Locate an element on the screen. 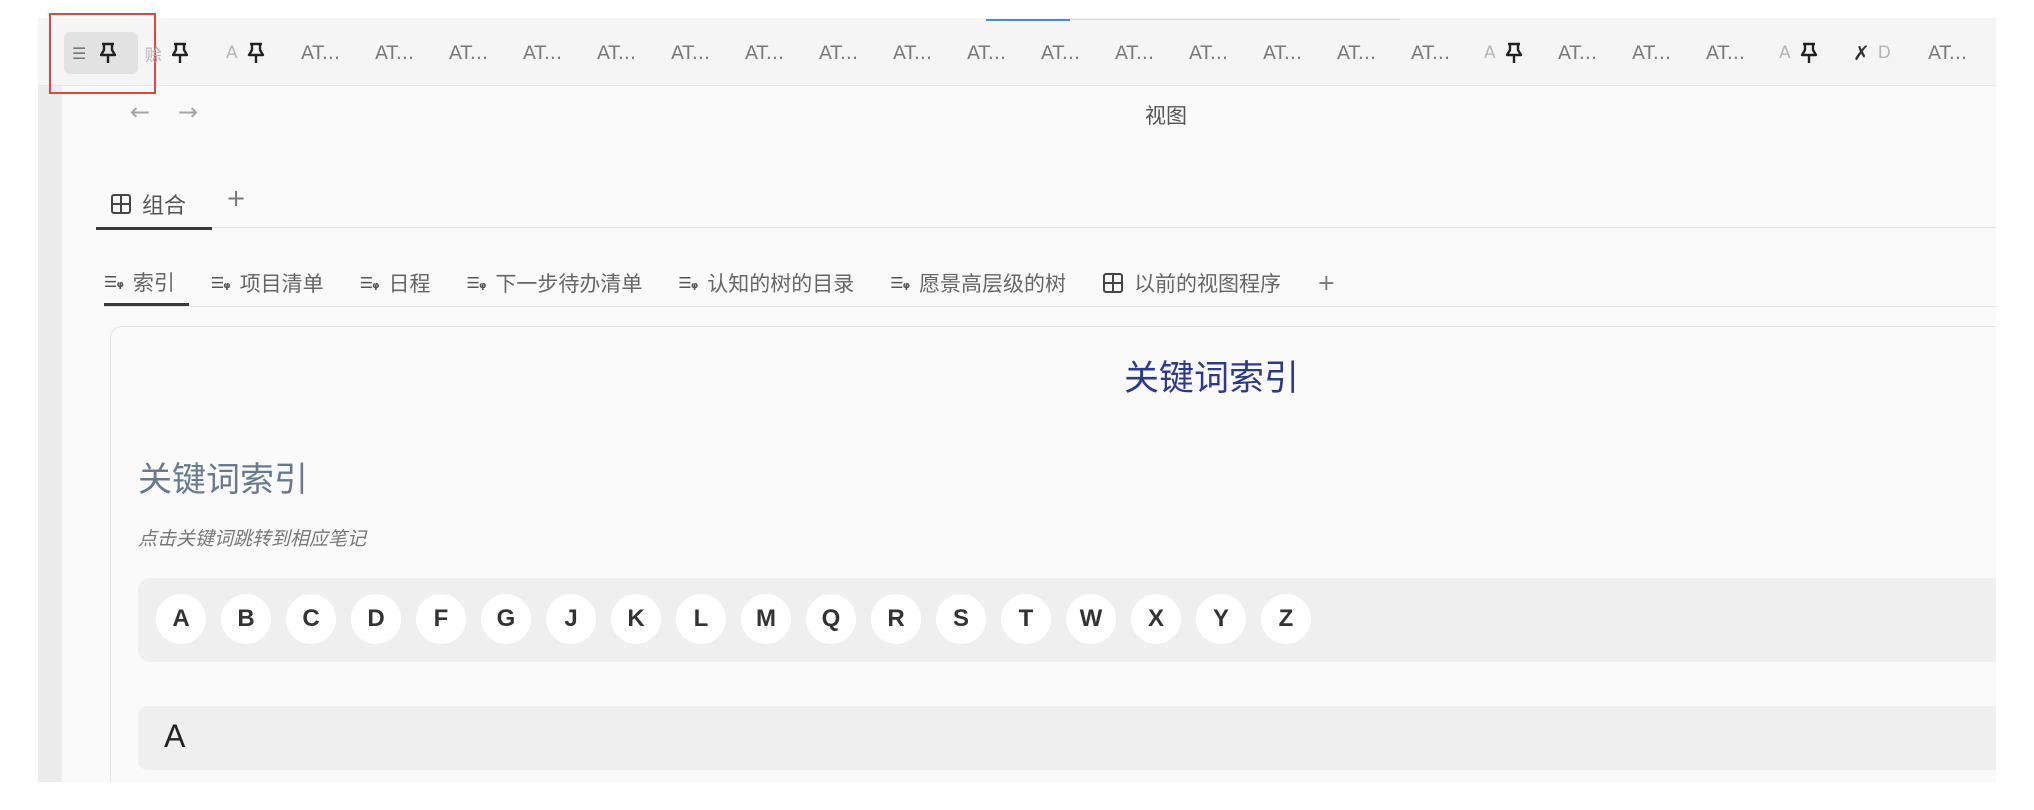 The image size is (2034, 810). letter-jump-button: C is located at coordinates (311, 619).